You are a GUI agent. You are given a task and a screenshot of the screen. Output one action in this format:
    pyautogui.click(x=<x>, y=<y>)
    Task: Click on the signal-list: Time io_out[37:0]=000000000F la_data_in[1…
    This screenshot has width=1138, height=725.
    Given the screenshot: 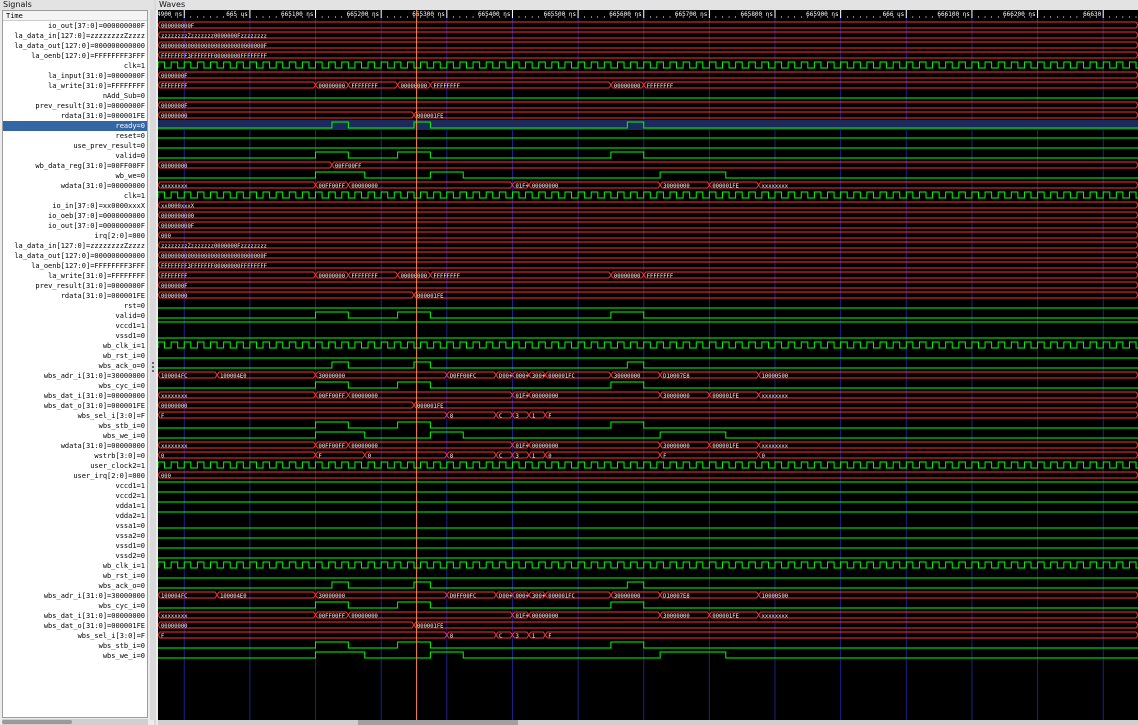 What is the action you would take?
    pyautogui.click(x=75, y=364)
    